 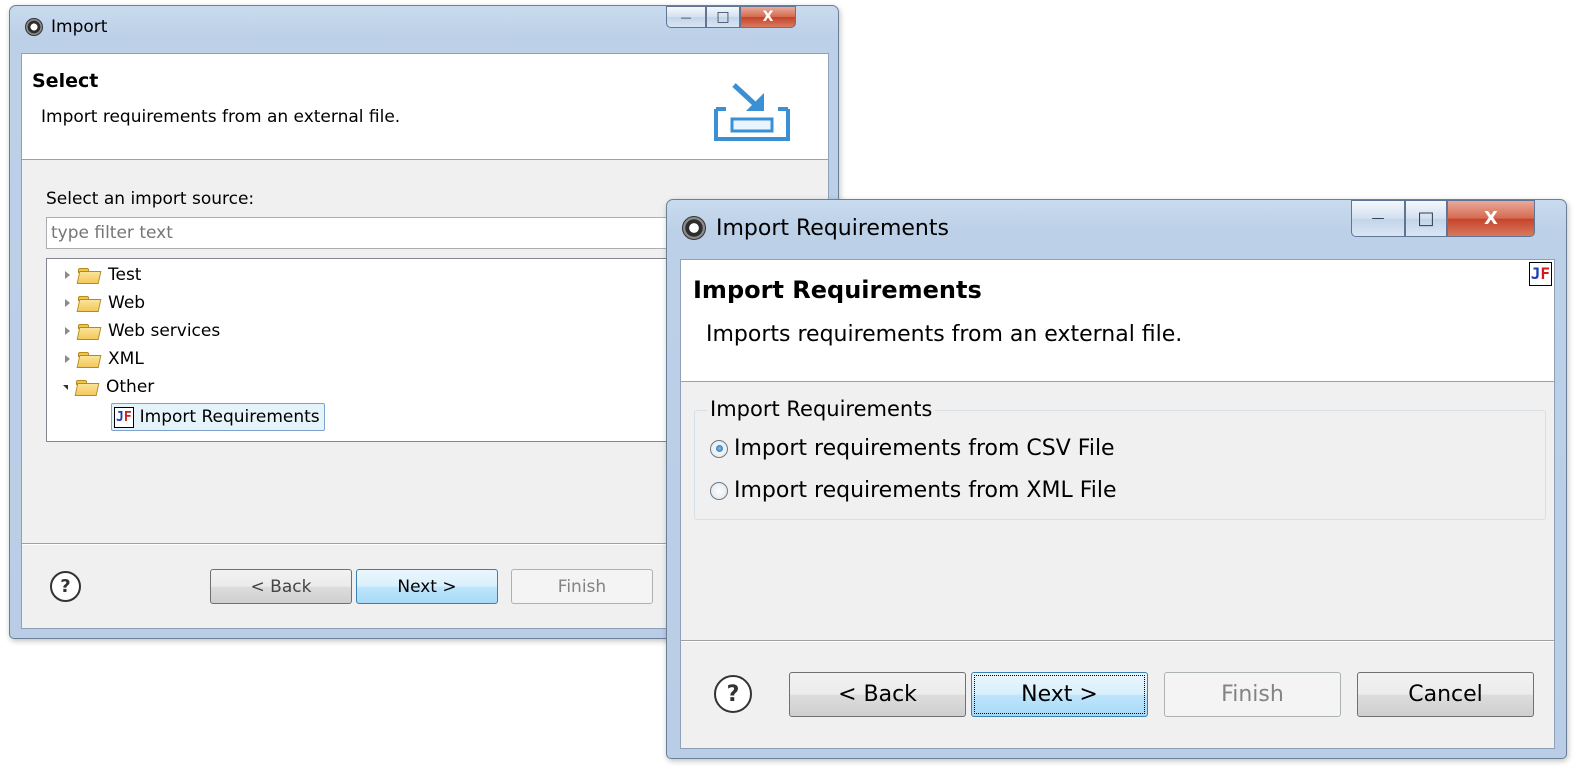 What do you see at coordinates (719, 490) in the screenshot?
I see `xml-radio` at bounding box center [719, 490].